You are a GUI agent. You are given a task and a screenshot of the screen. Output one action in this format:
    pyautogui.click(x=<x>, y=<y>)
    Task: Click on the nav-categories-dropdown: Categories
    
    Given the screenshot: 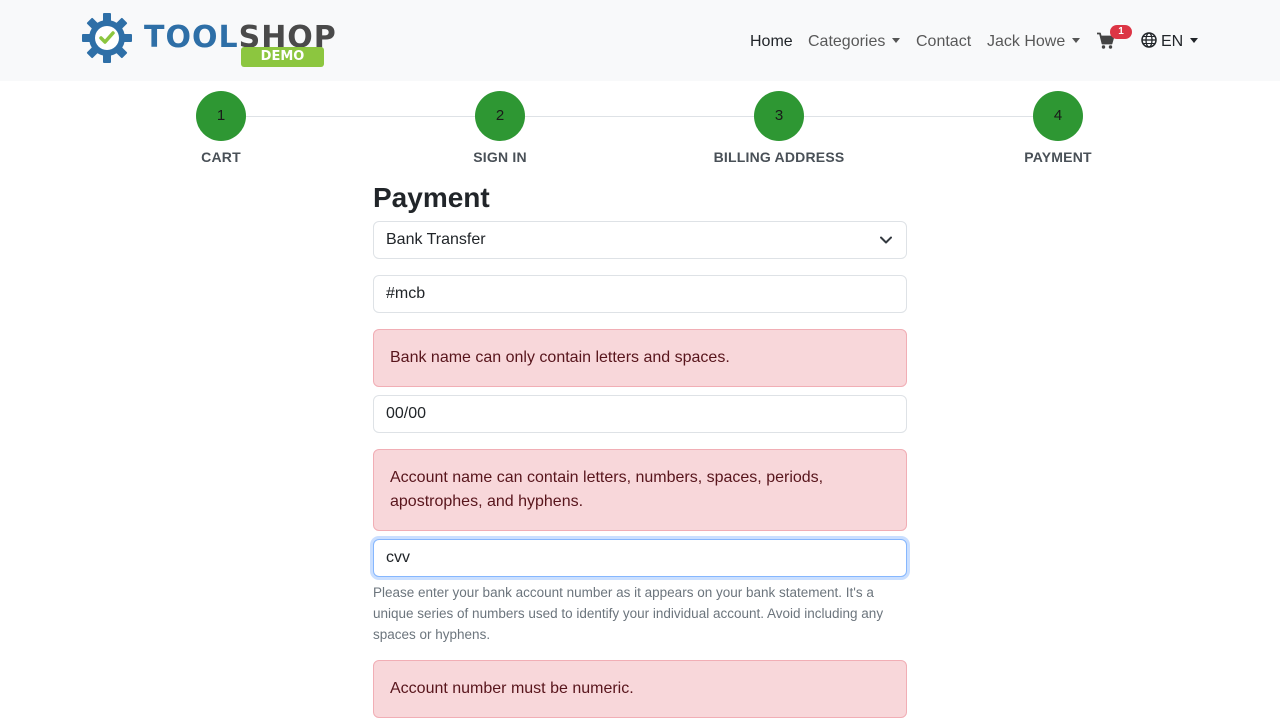 What is the action you would take?
    pyautogui.click(x=854, y=42)
    